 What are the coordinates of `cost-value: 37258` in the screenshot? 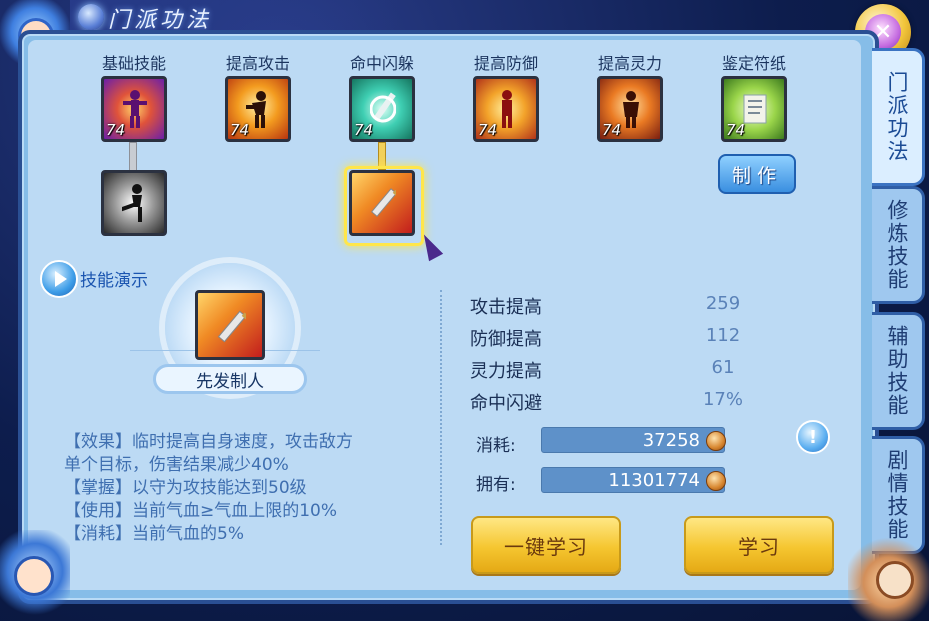 It's located at (633, 440).